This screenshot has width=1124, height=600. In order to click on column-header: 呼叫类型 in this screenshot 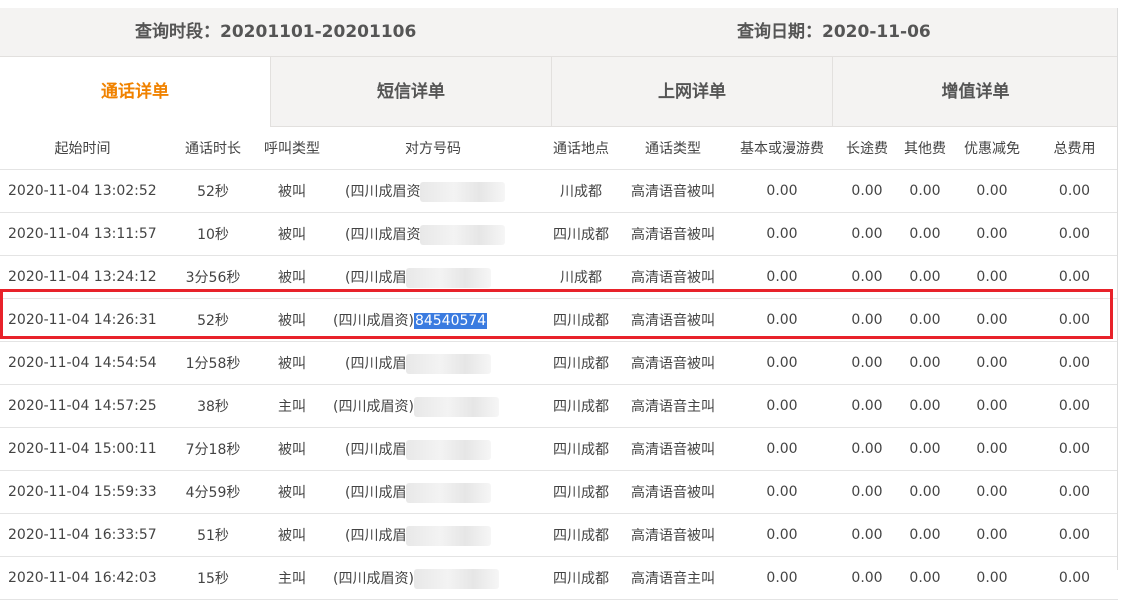, I will do `click(292, 148)`.